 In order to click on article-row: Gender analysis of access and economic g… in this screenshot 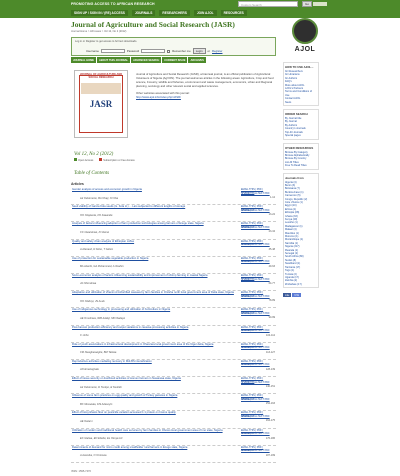, I will do `click(173, 197)`.